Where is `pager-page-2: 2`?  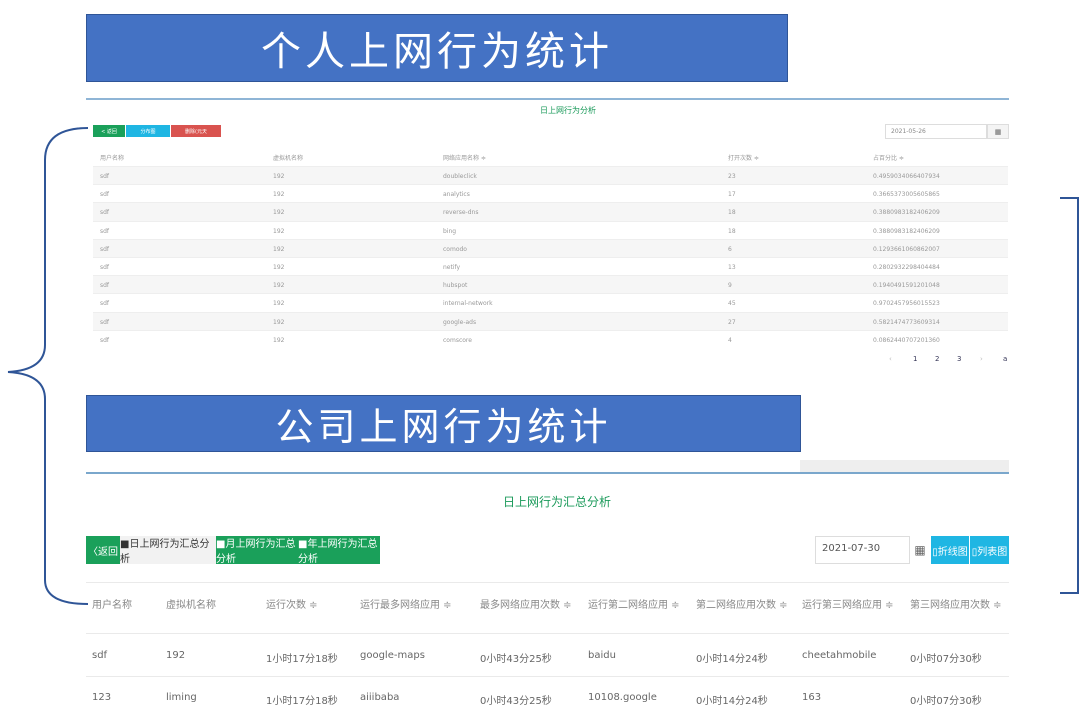
pager-page-2: 2 is located at coordinates (937, 359).